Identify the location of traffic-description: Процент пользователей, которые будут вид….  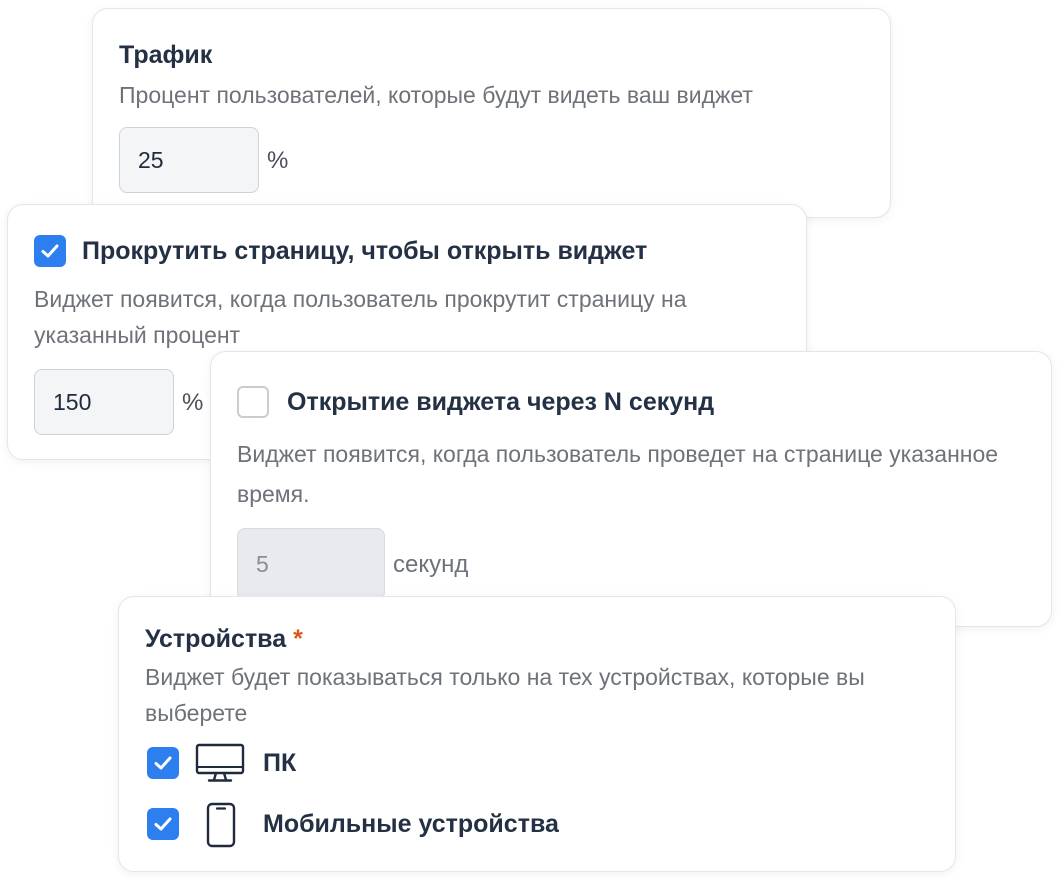
(436, 95).